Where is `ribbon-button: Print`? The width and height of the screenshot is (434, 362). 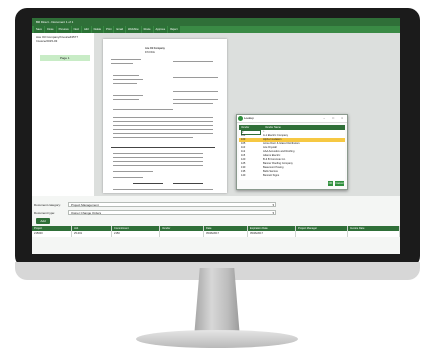 ribbon-button: Print is located at coordinates (109, 29).